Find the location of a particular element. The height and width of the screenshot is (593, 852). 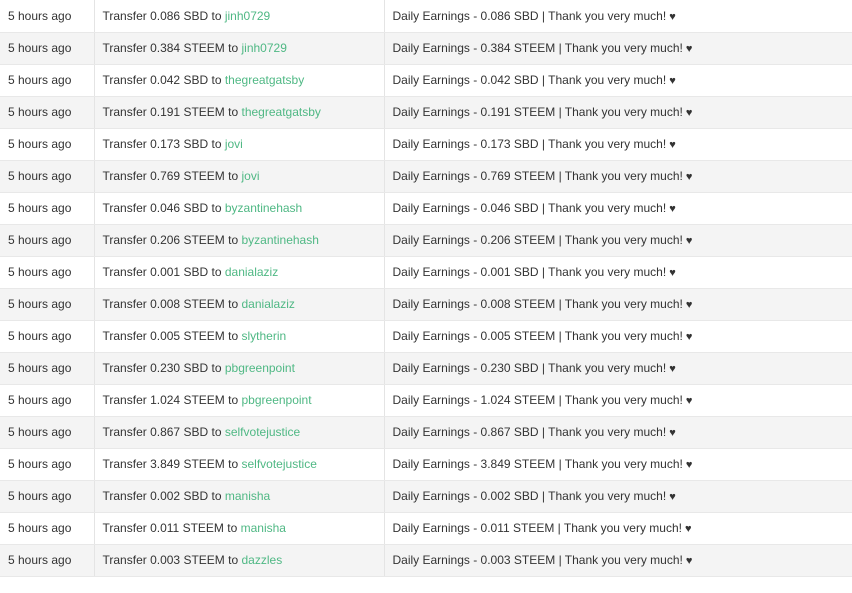

transfer-amount: 0.046 is located at coordinates (165, 208).